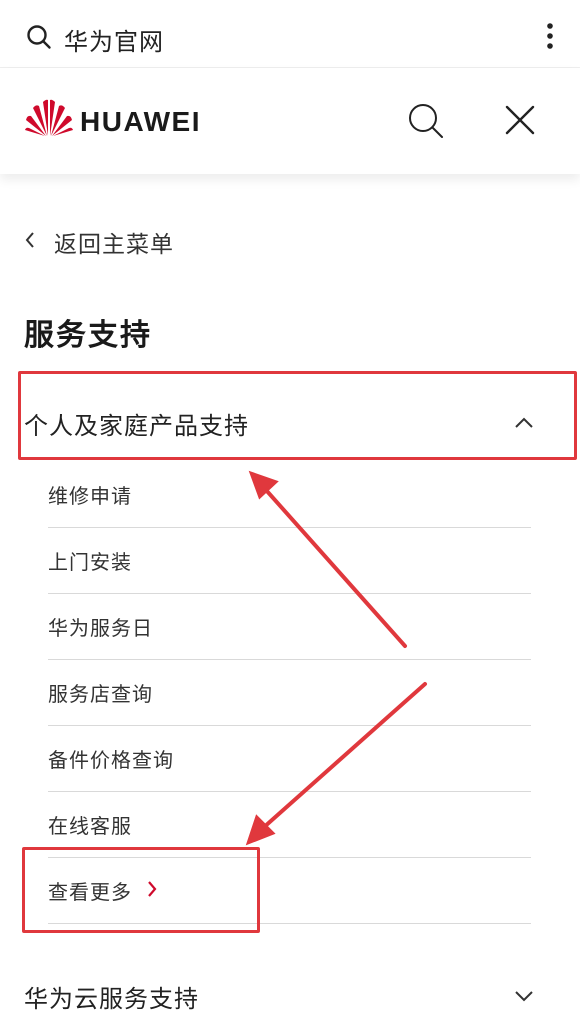  I want to click on back-link-label: 返回主菜单, so click(114, 245).